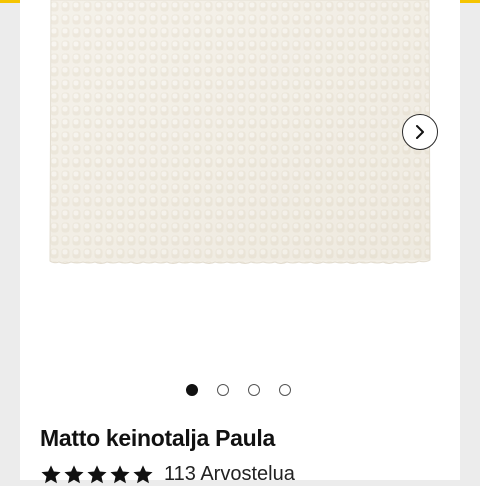 The height and width of the screenshot is (486, 480). Describe the element at coordinates (157, 438) in the screenshot. I see `product-title: Matto keinotalja Paula` at that location.